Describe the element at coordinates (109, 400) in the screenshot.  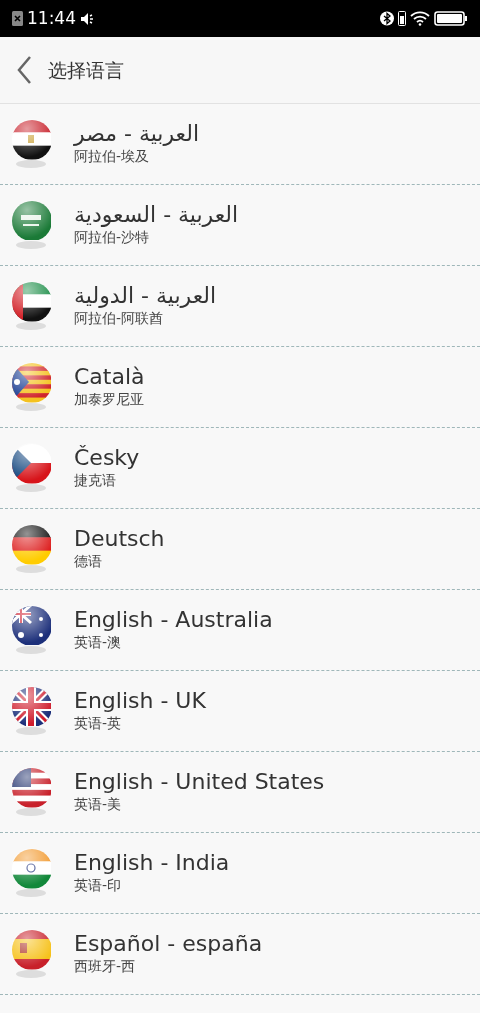
I see `language-translation: 加泰罗尼亚` at that location.